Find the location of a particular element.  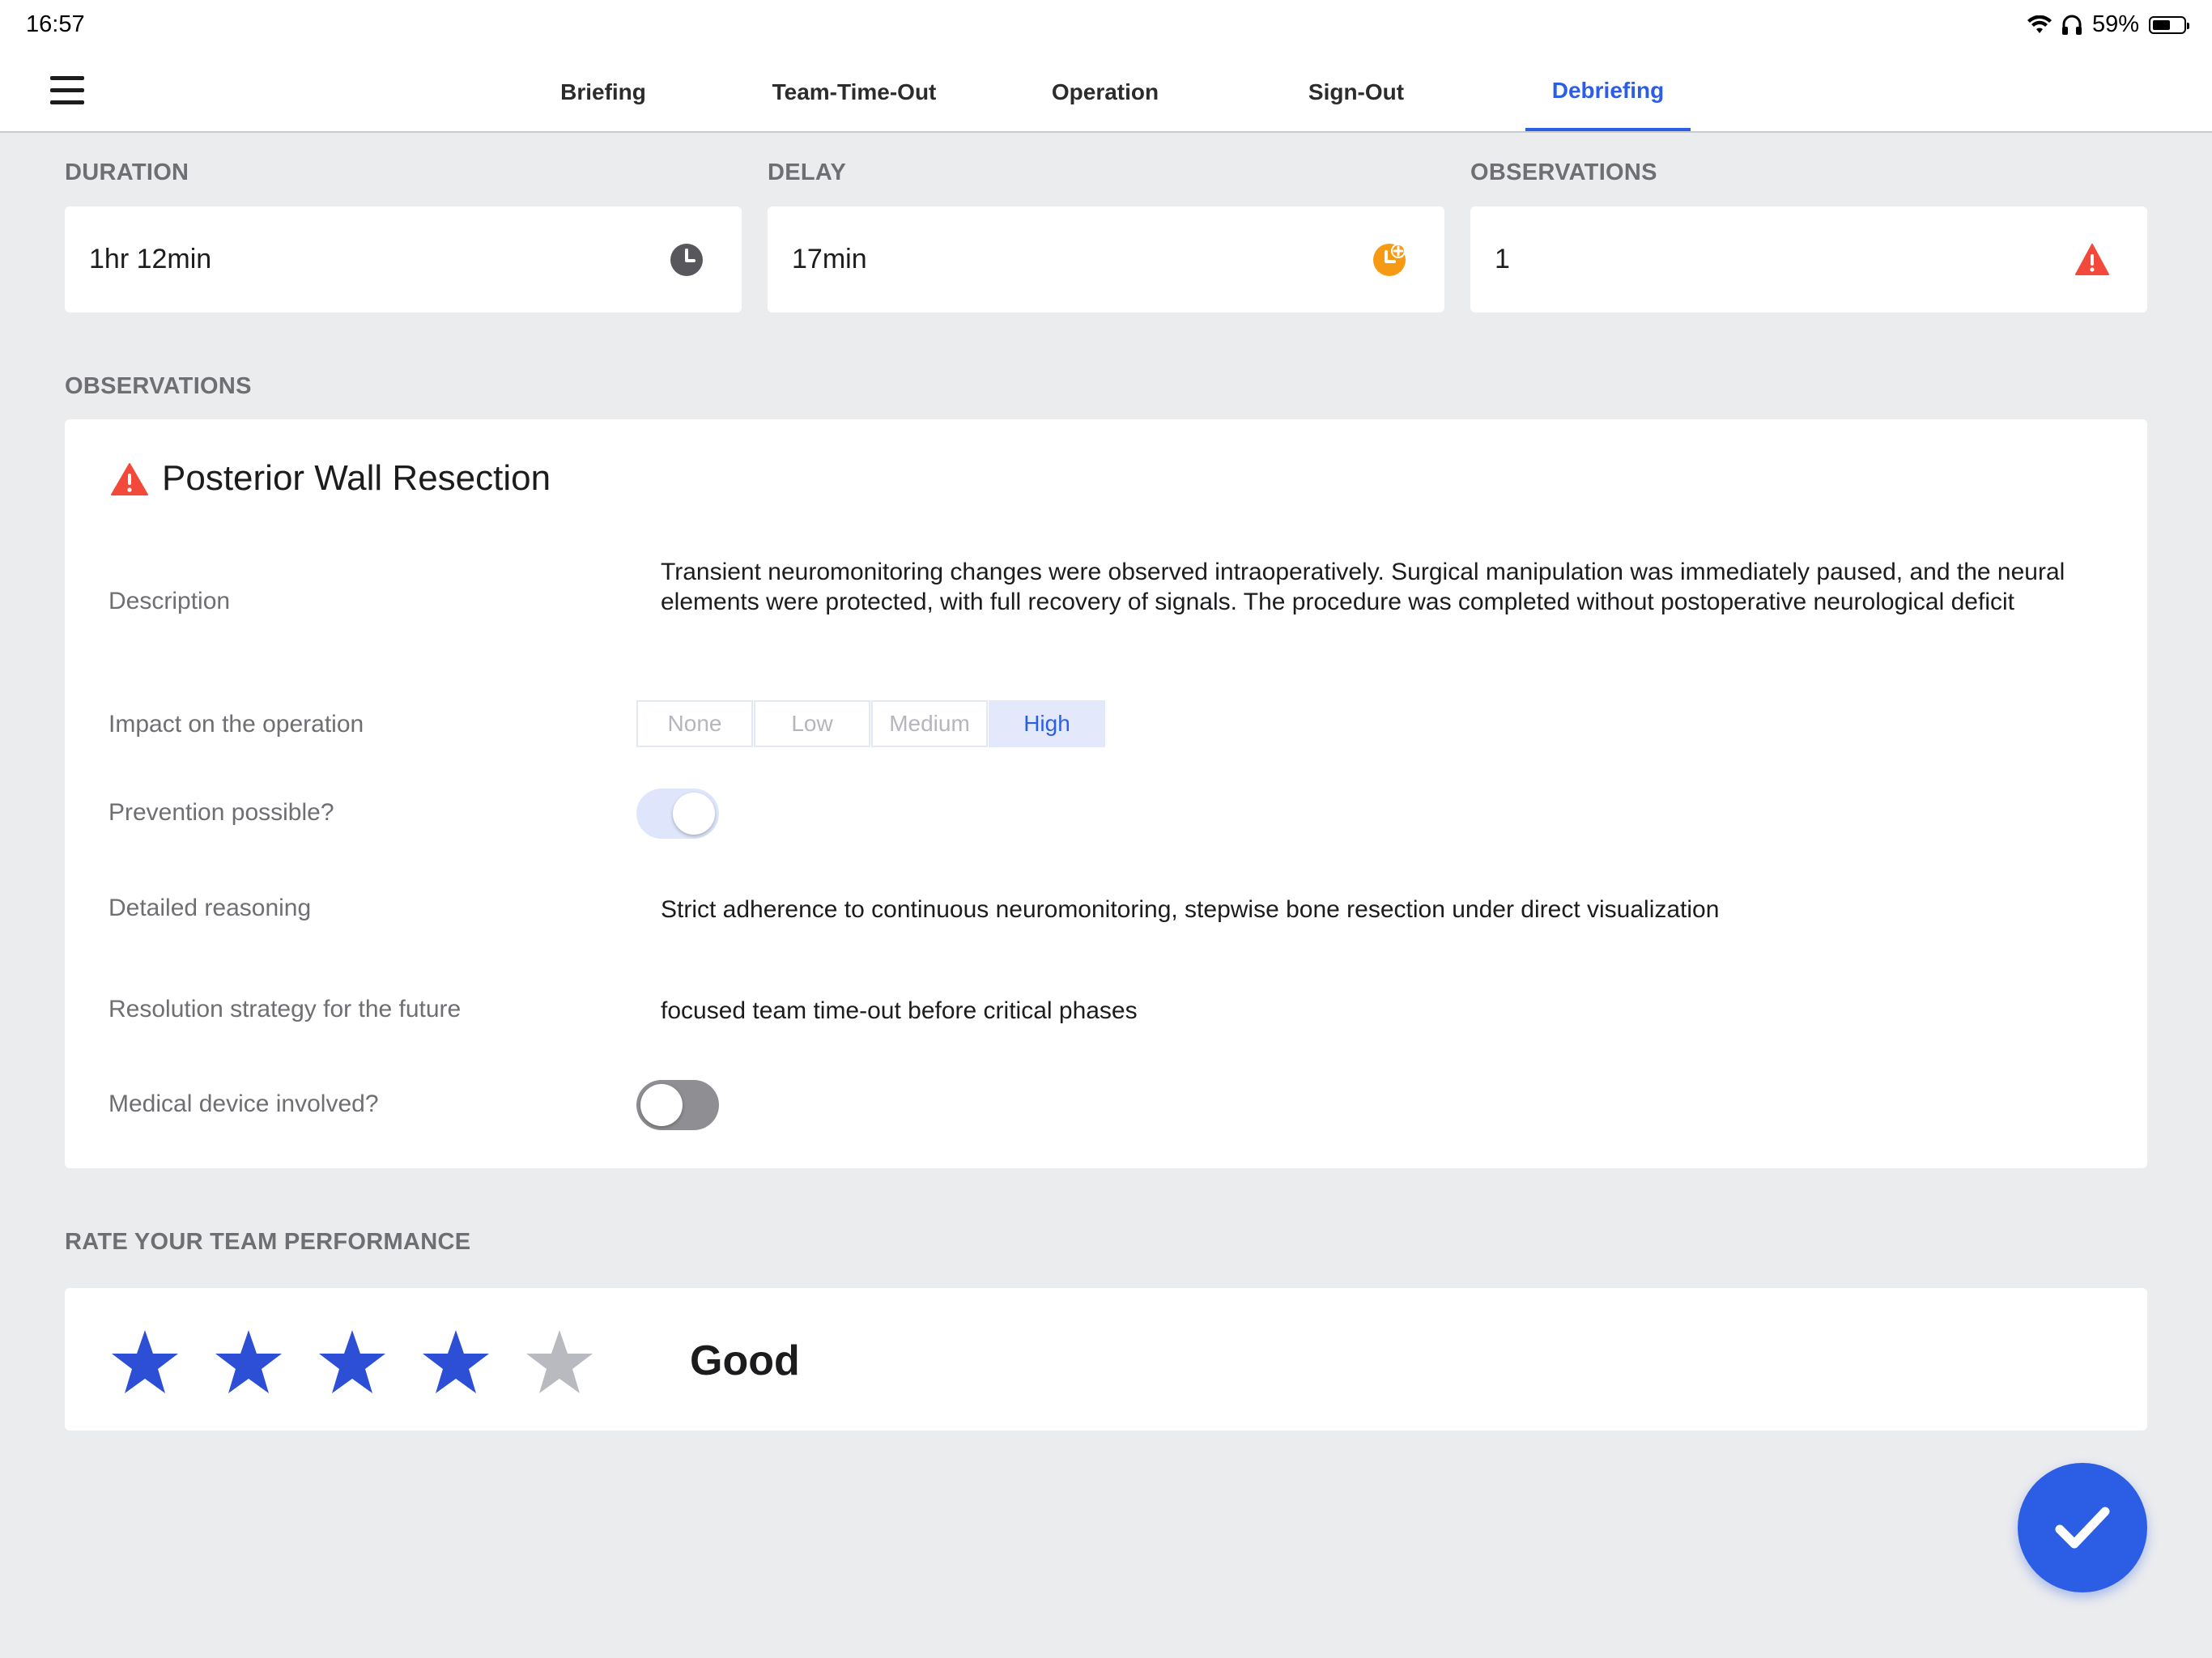

checkmark-icon is located at coordinates (2082, 1528).